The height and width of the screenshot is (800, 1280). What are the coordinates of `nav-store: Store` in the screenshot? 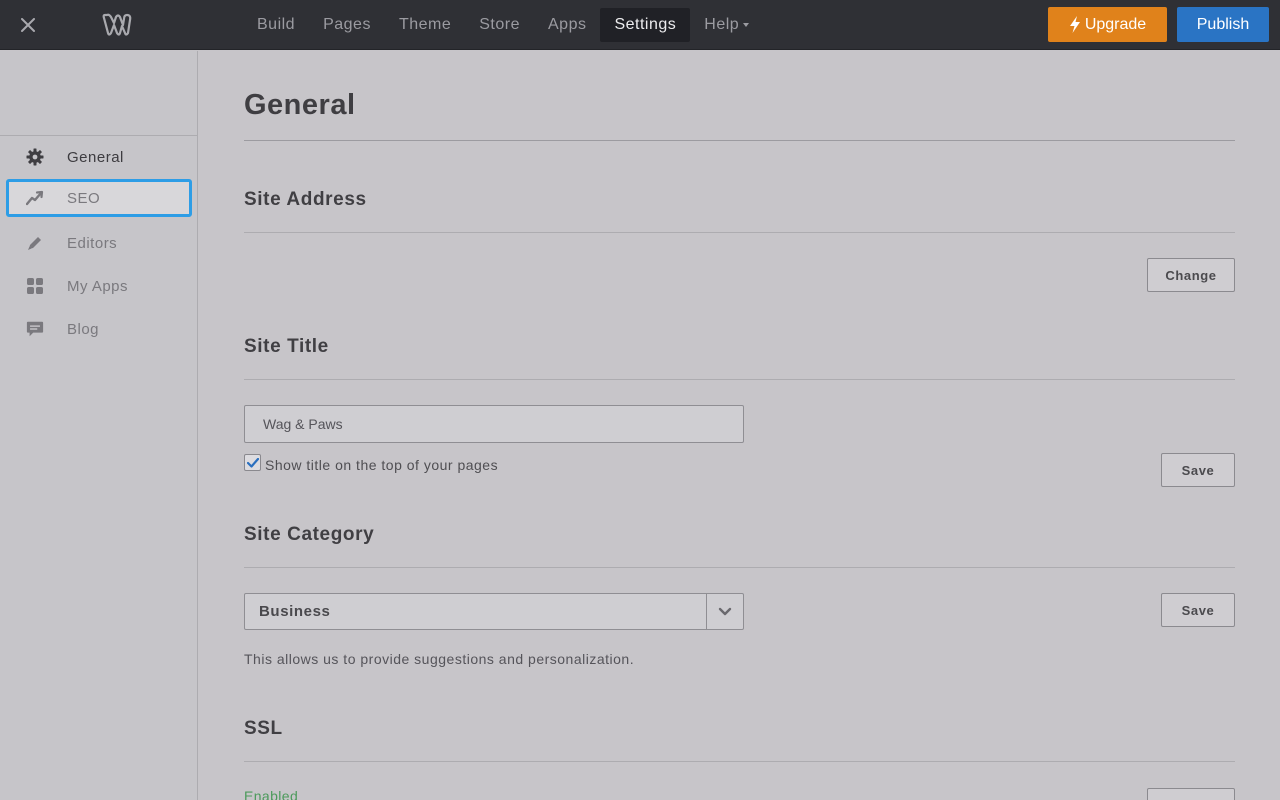 It's located at (499, 25).